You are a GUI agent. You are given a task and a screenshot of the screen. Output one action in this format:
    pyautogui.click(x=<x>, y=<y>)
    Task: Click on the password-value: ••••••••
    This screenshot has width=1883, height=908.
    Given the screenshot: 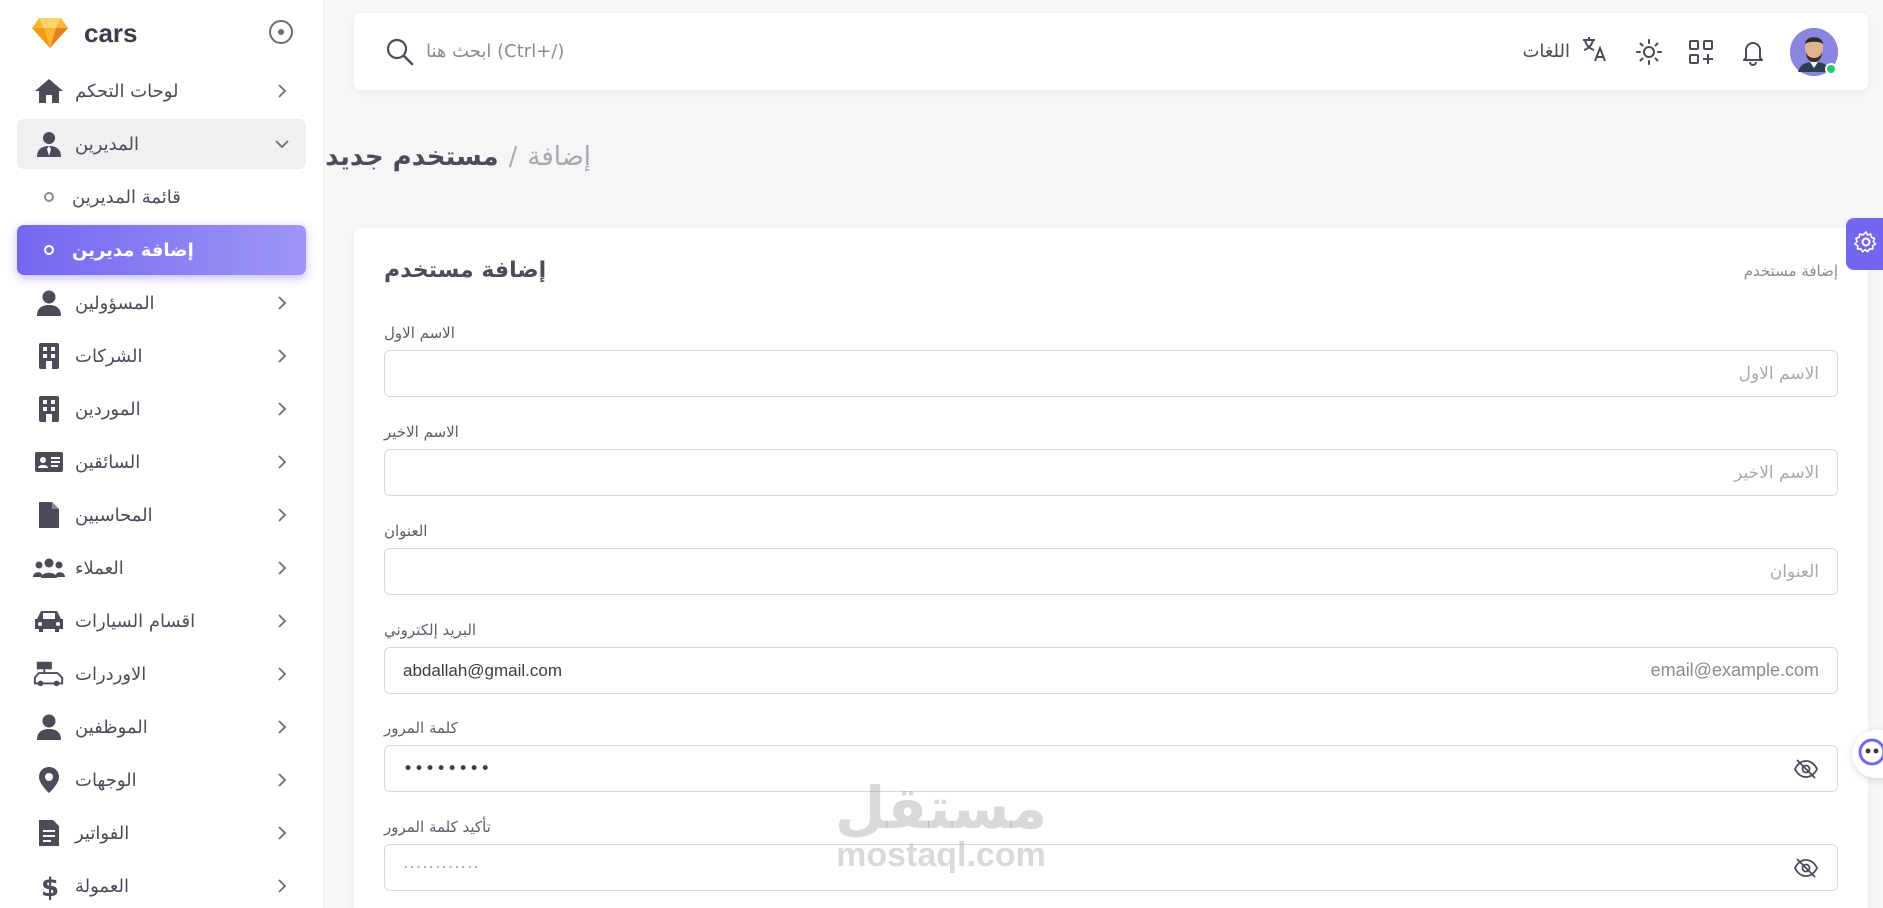 What is the action you would take?
    pyautogui.click(x=447, y=768)
    